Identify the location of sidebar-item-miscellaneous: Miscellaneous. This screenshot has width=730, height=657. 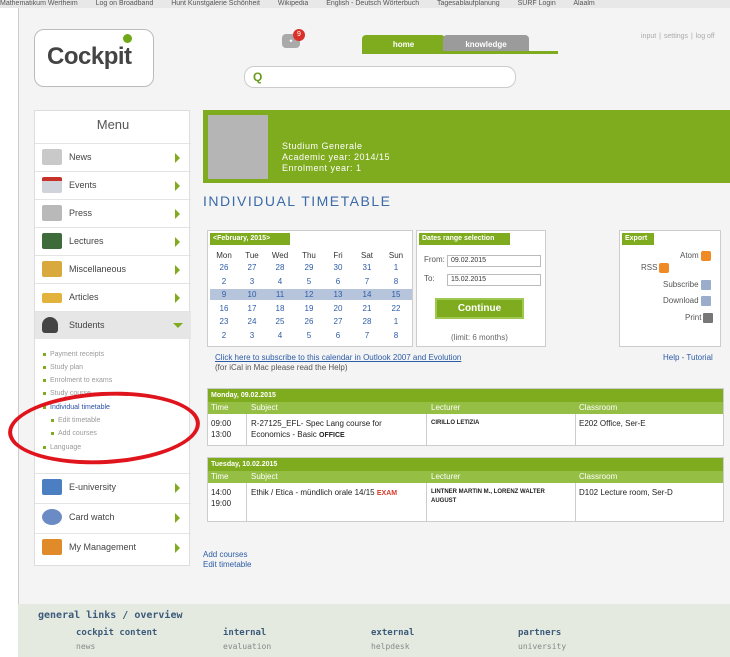
(113, 269).